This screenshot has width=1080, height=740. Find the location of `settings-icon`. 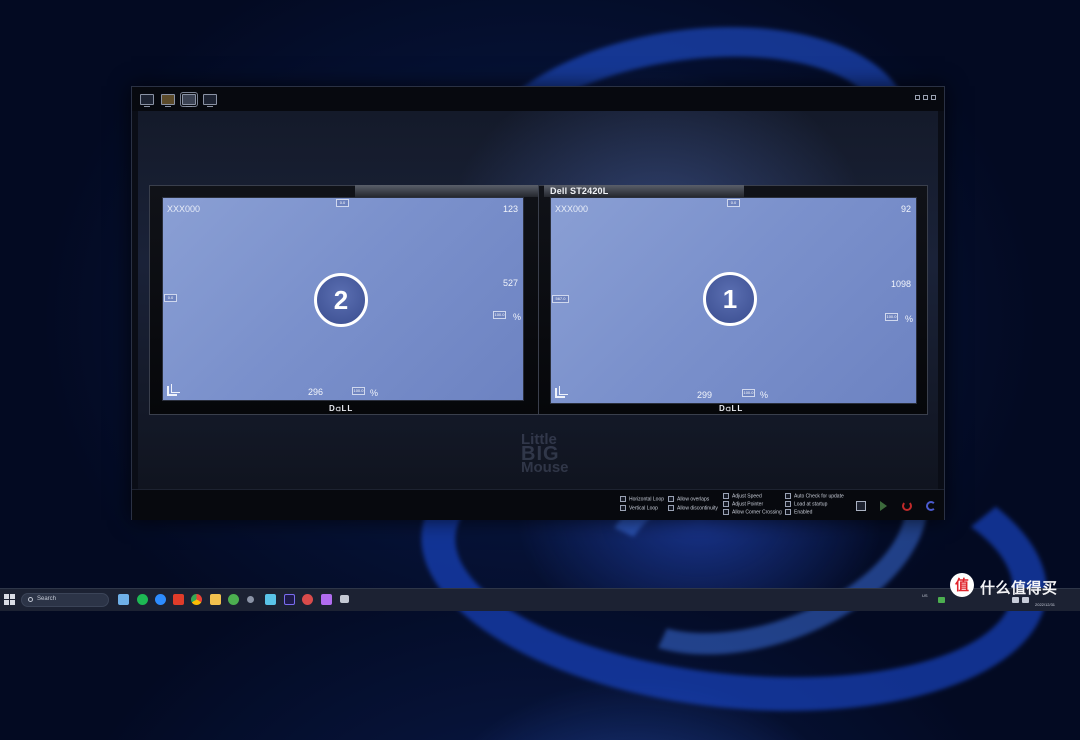

settings-icon is located at coordinates (250, 599).